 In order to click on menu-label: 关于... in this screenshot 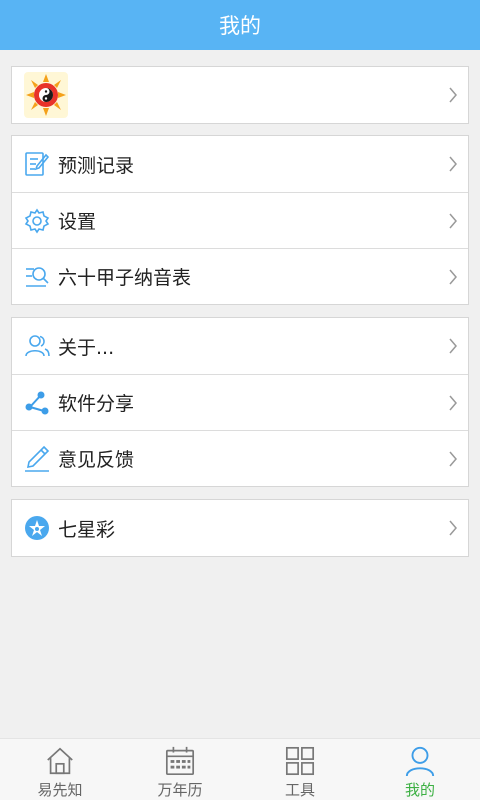, I will do `click(86, 347)`.